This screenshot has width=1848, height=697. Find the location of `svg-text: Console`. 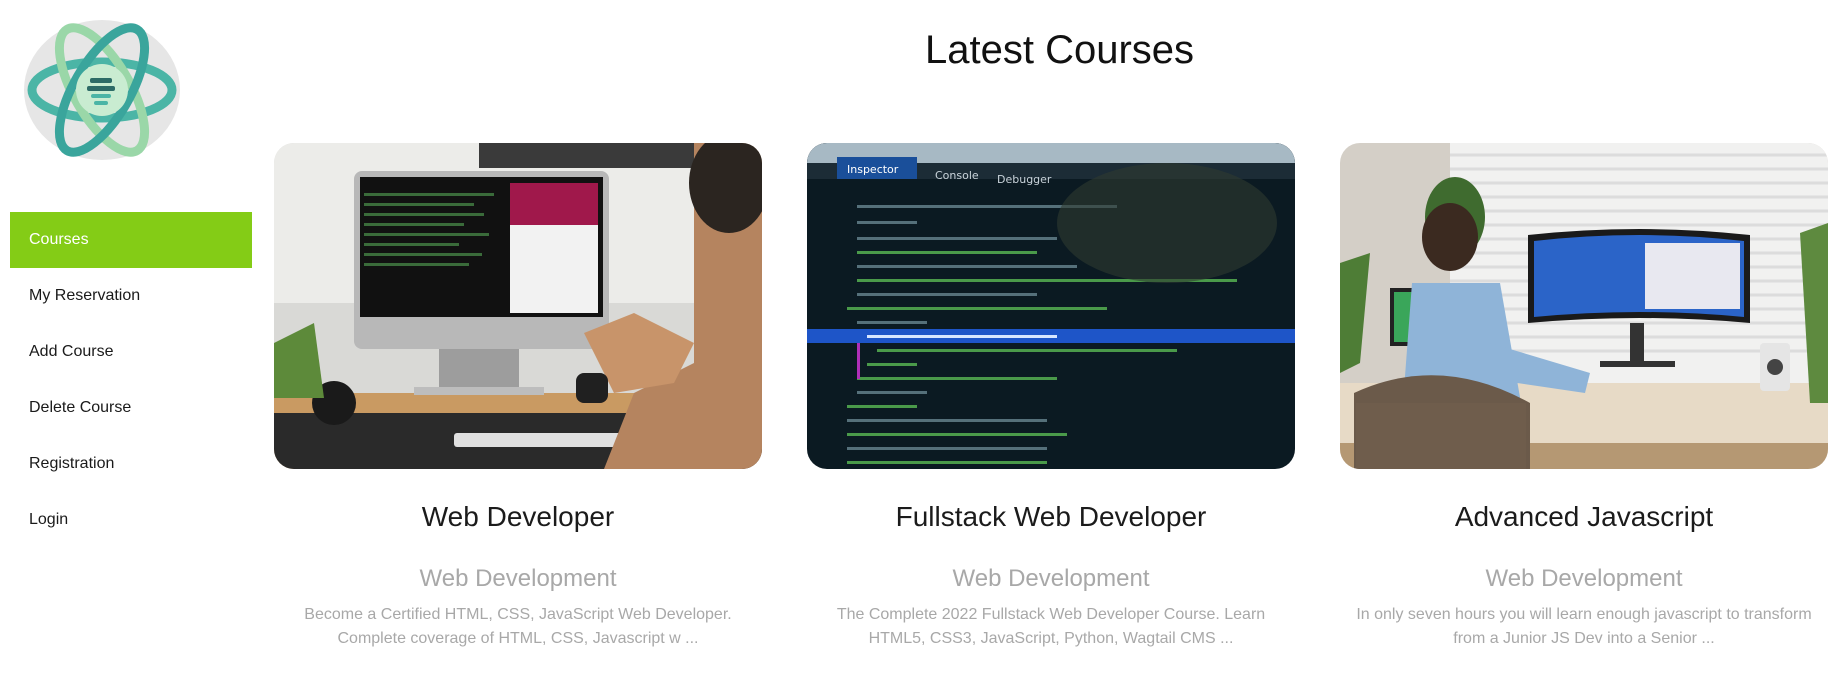

svg-text: Console is located at coordinates (957, 175).